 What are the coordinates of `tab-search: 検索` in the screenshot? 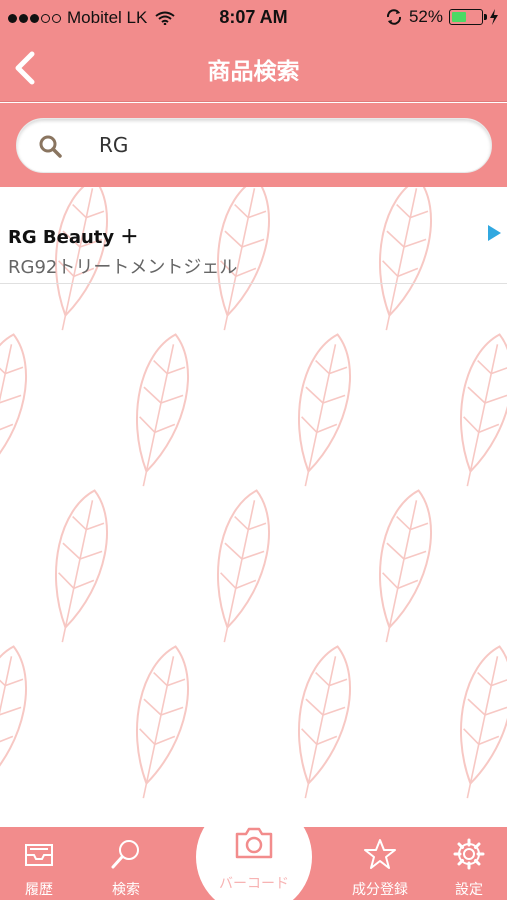 It's located at (126, 863).